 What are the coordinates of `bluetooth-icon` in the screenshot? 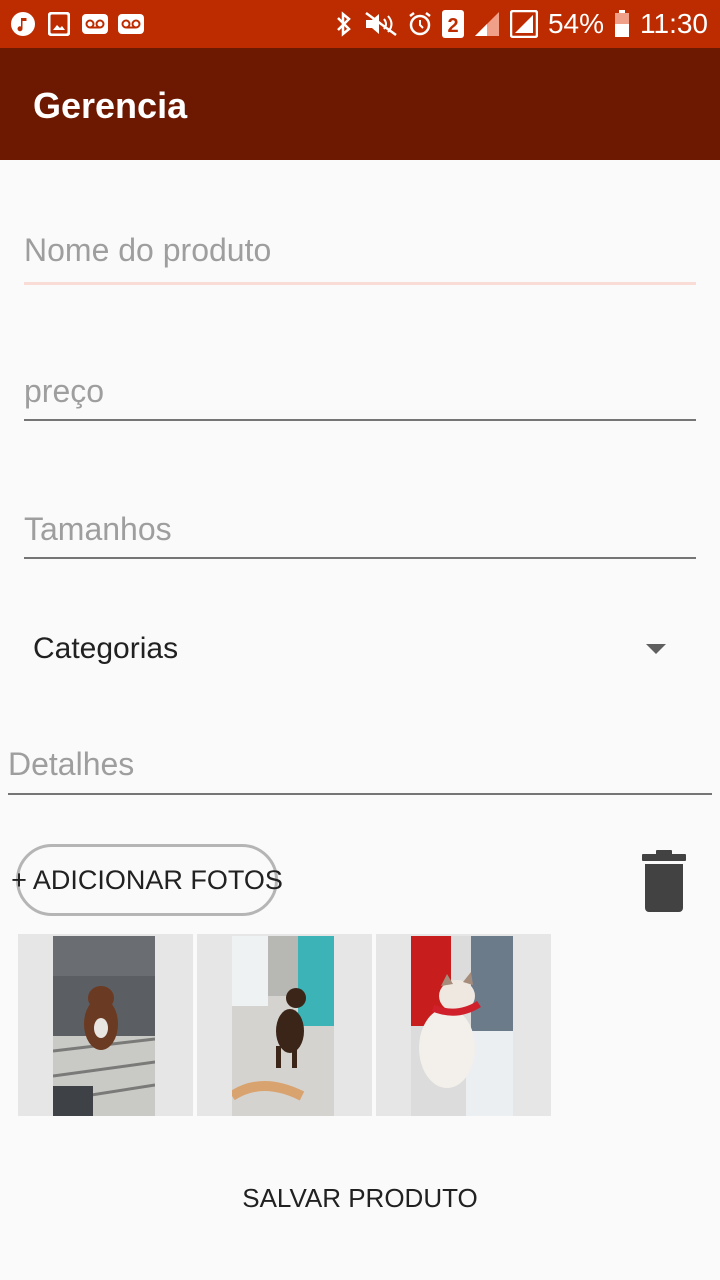 It's located at (344, 24).